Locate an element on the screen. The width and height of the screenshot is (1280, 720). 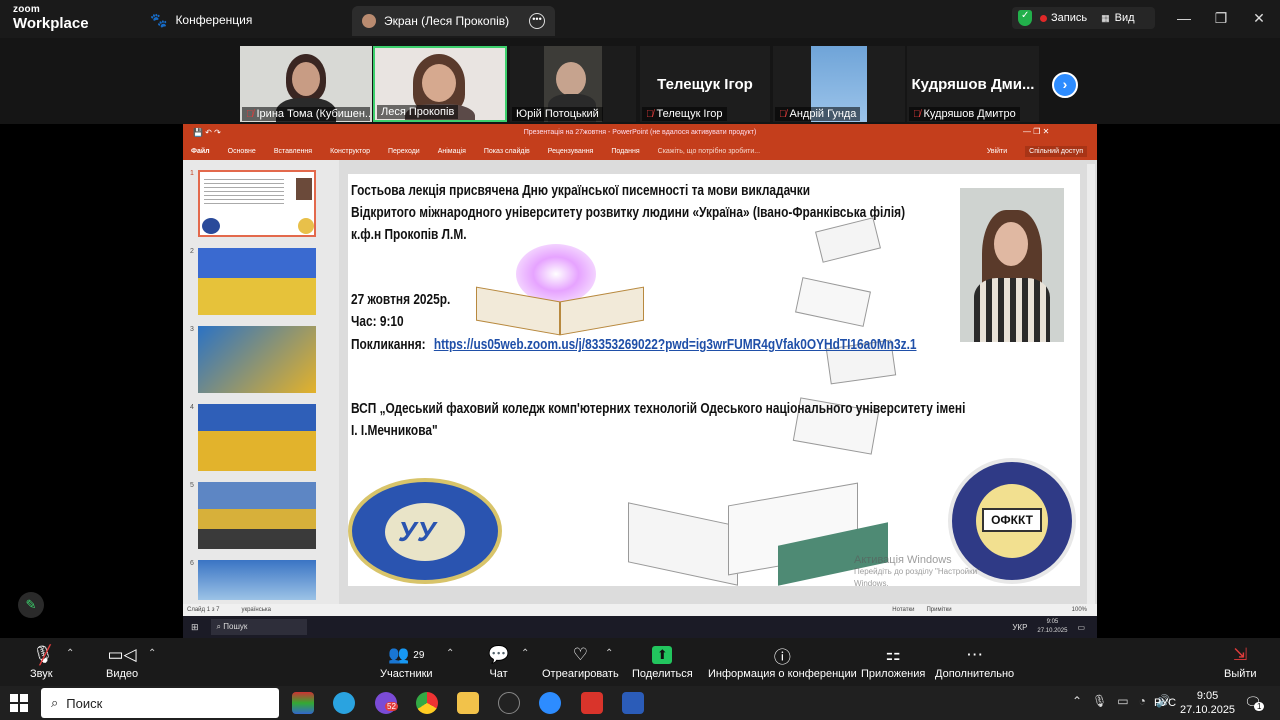
more-button: ⋯ Дополнительно is located at coordinates (974, 662).